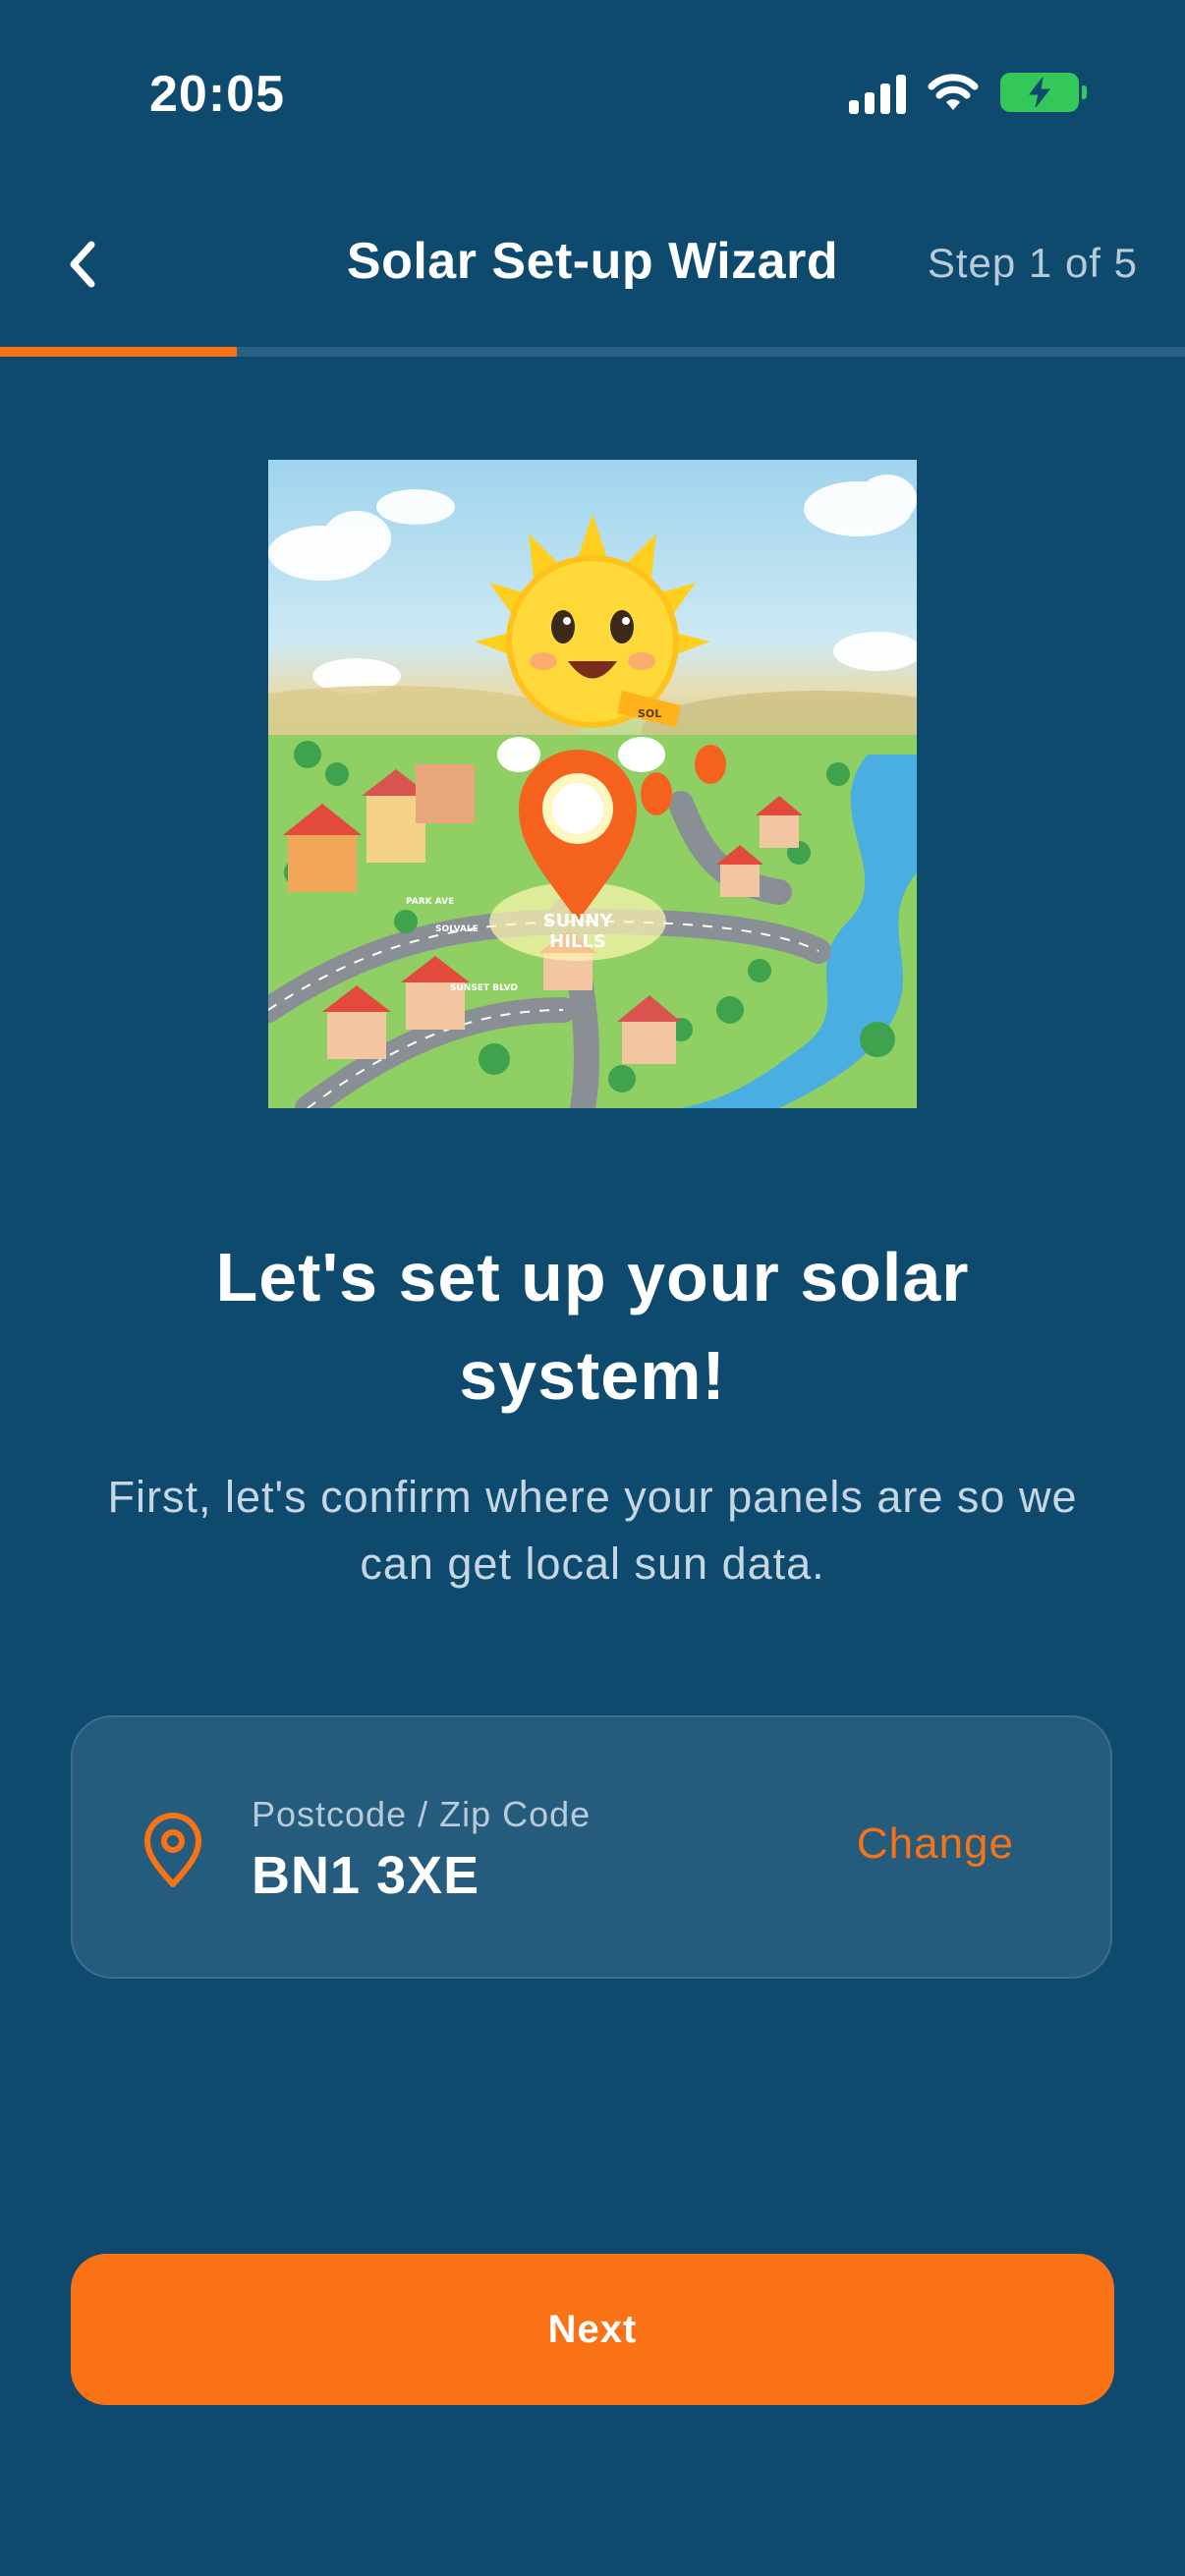 Image resolution: width=1185 pixels, height=2576 pixels. I want to click on header: Solar Set-up Wizard Step 1 of 5, so click(592, 265).